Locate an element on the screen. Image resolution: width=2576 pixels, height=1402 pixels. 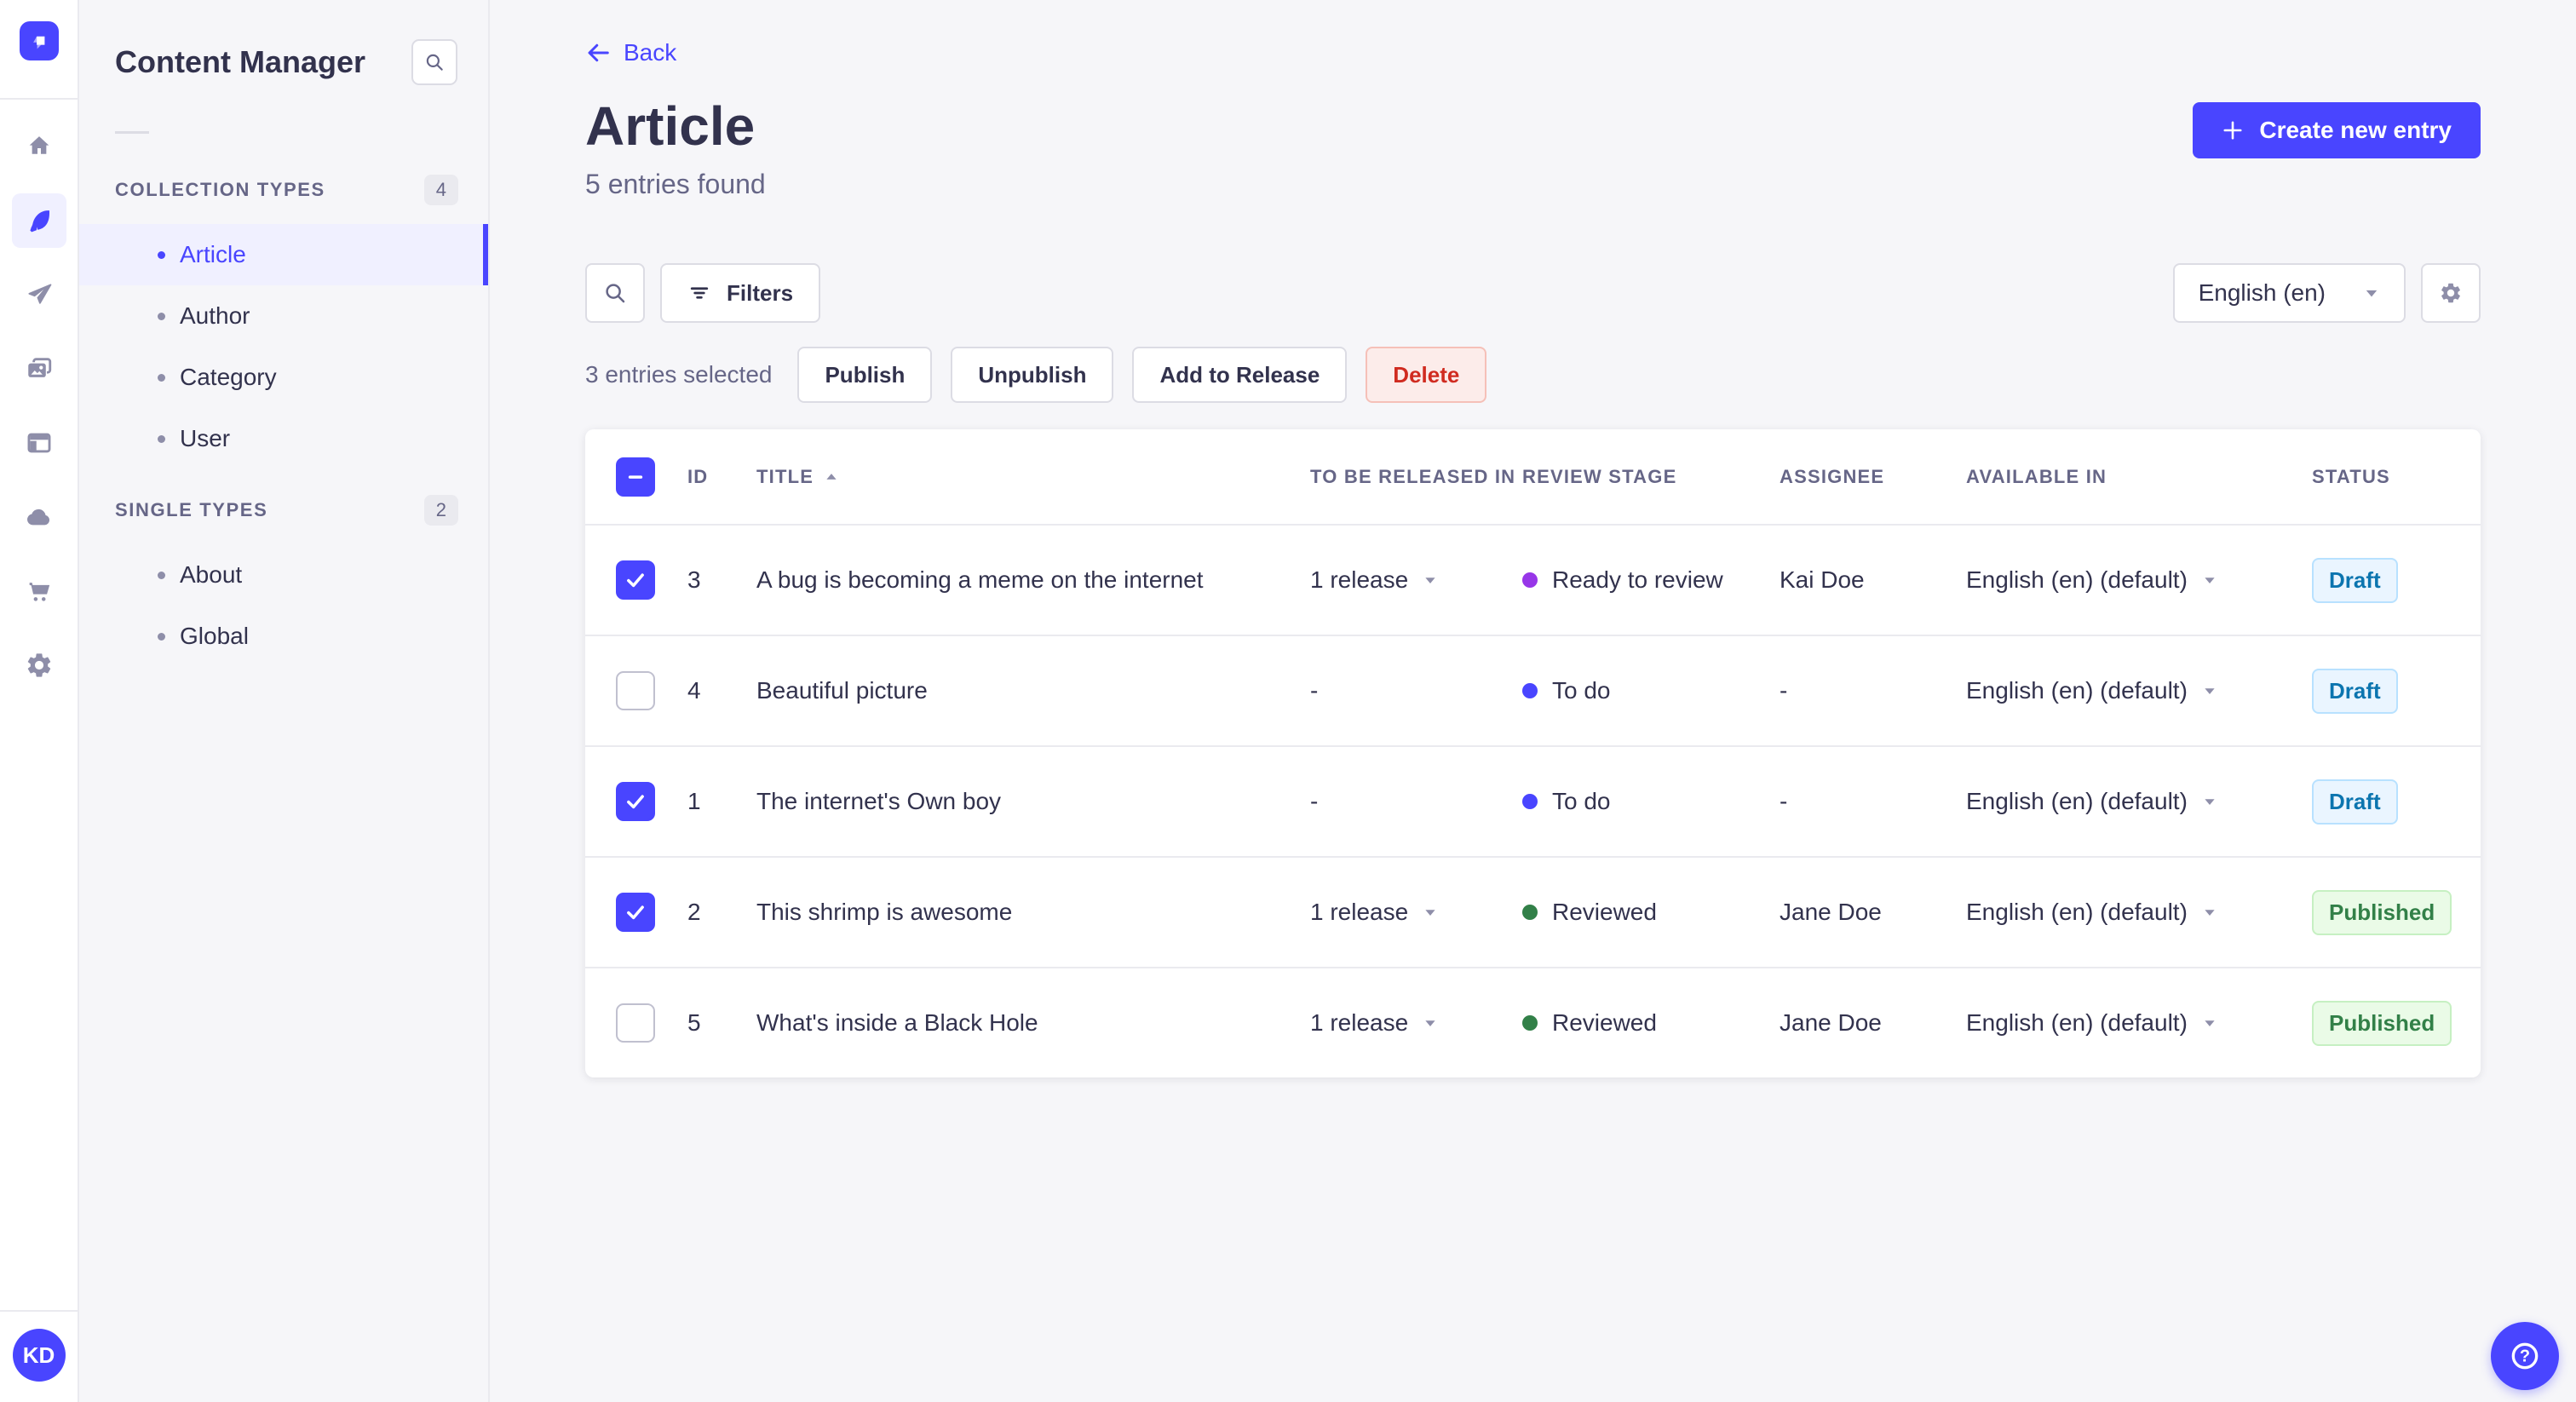
row-title: The internet's Own boy is located at coordinates (879, 801).